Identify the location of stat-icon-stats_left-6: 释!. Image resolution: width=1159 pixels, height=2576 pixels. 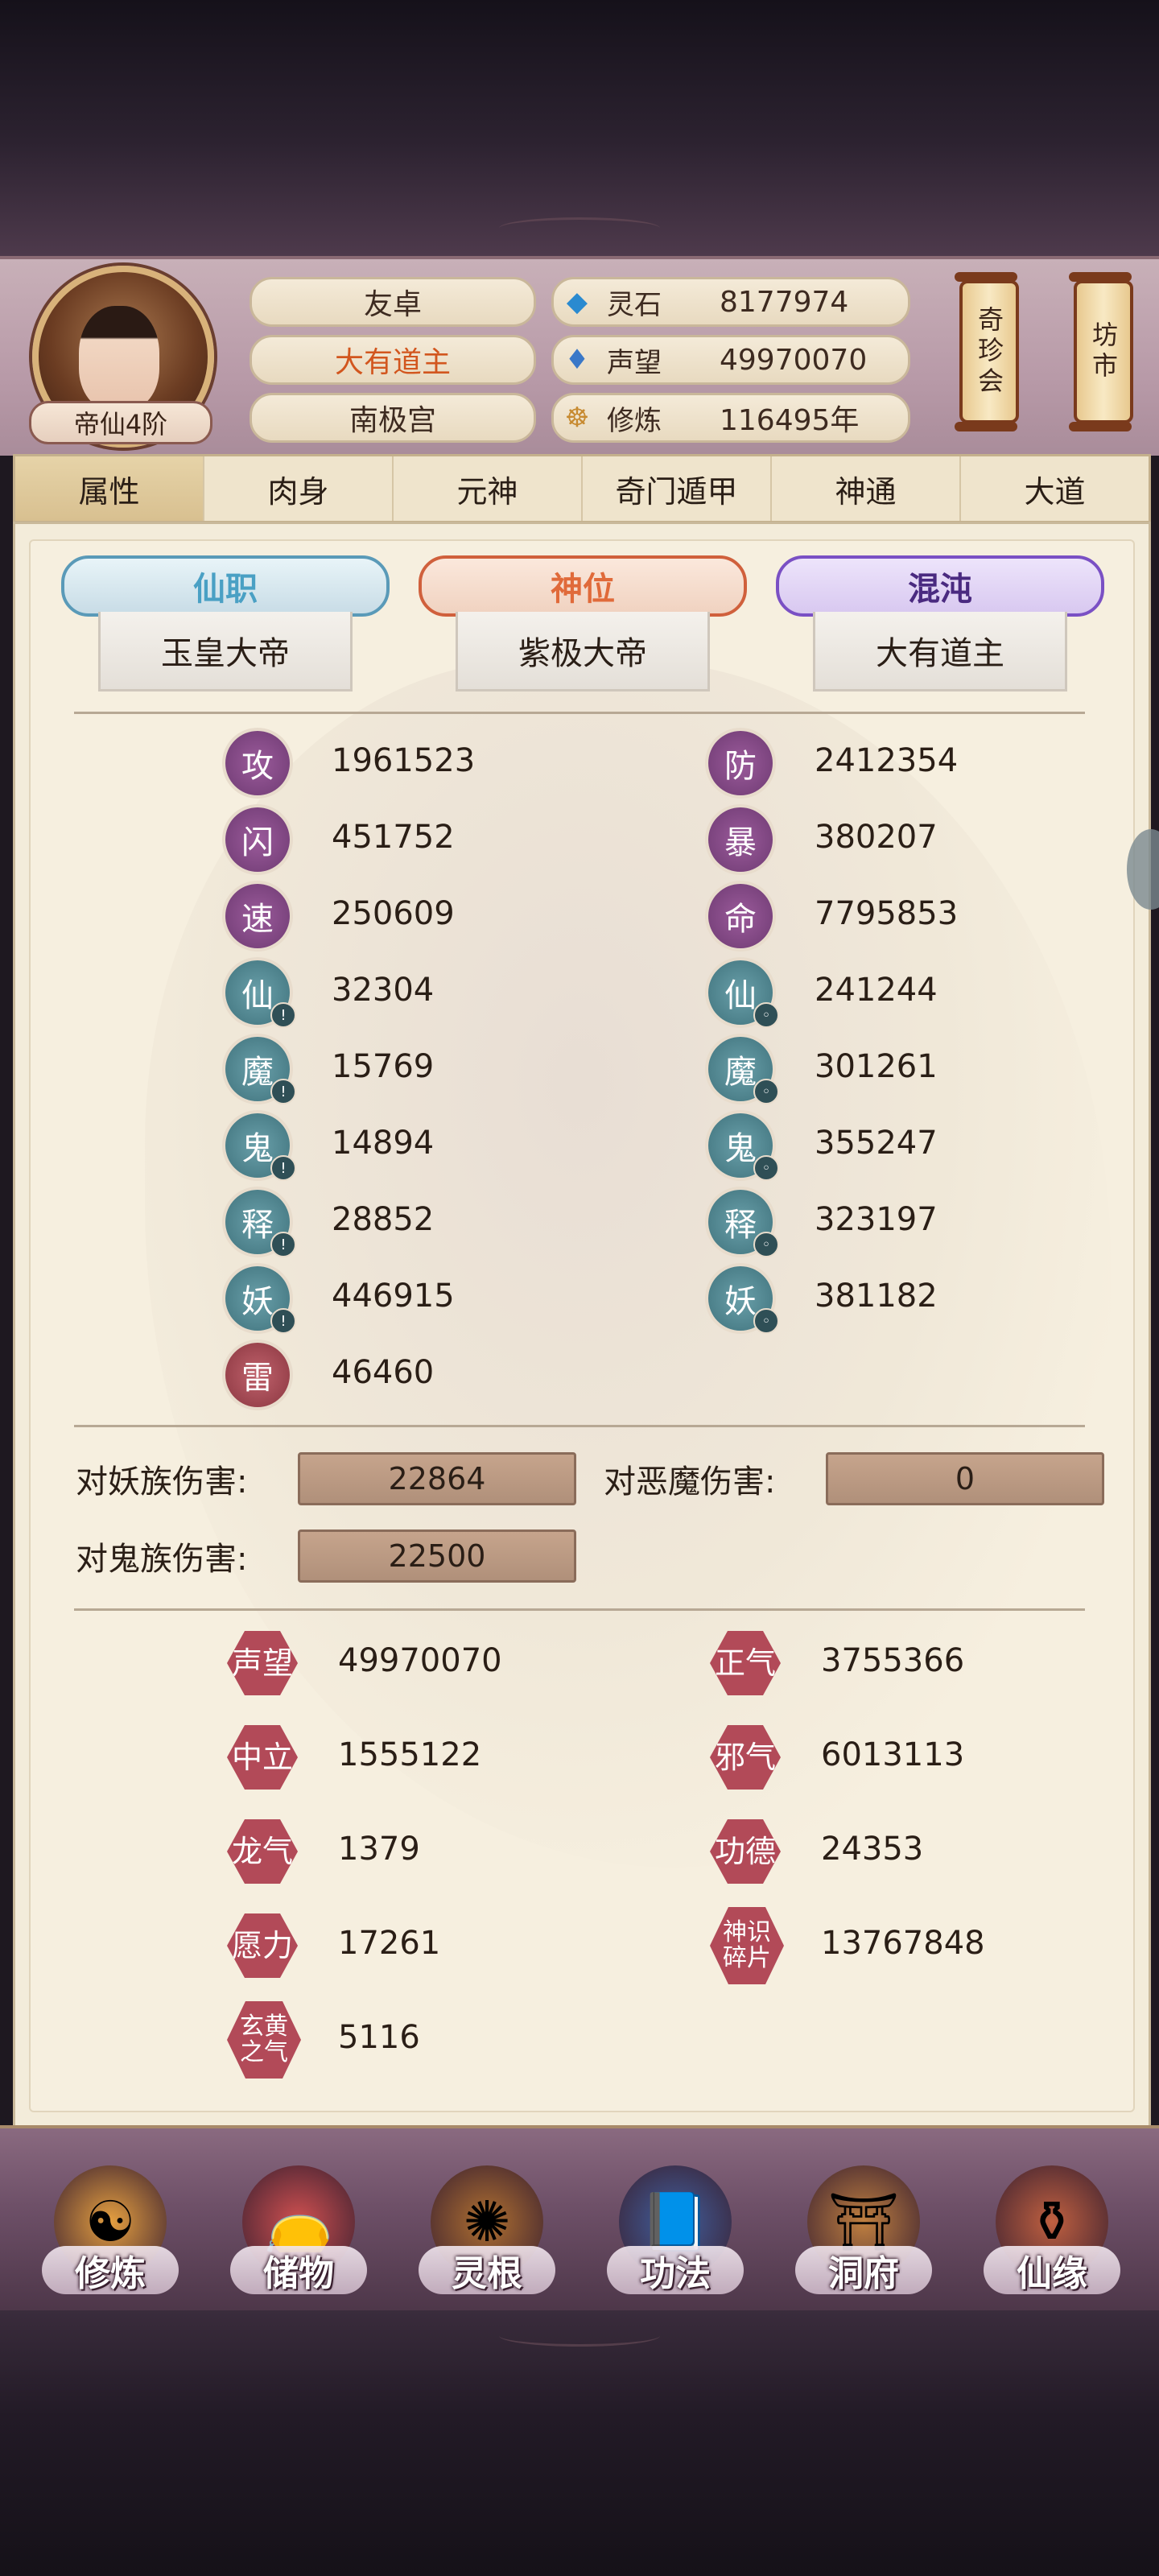
(260, 1223).